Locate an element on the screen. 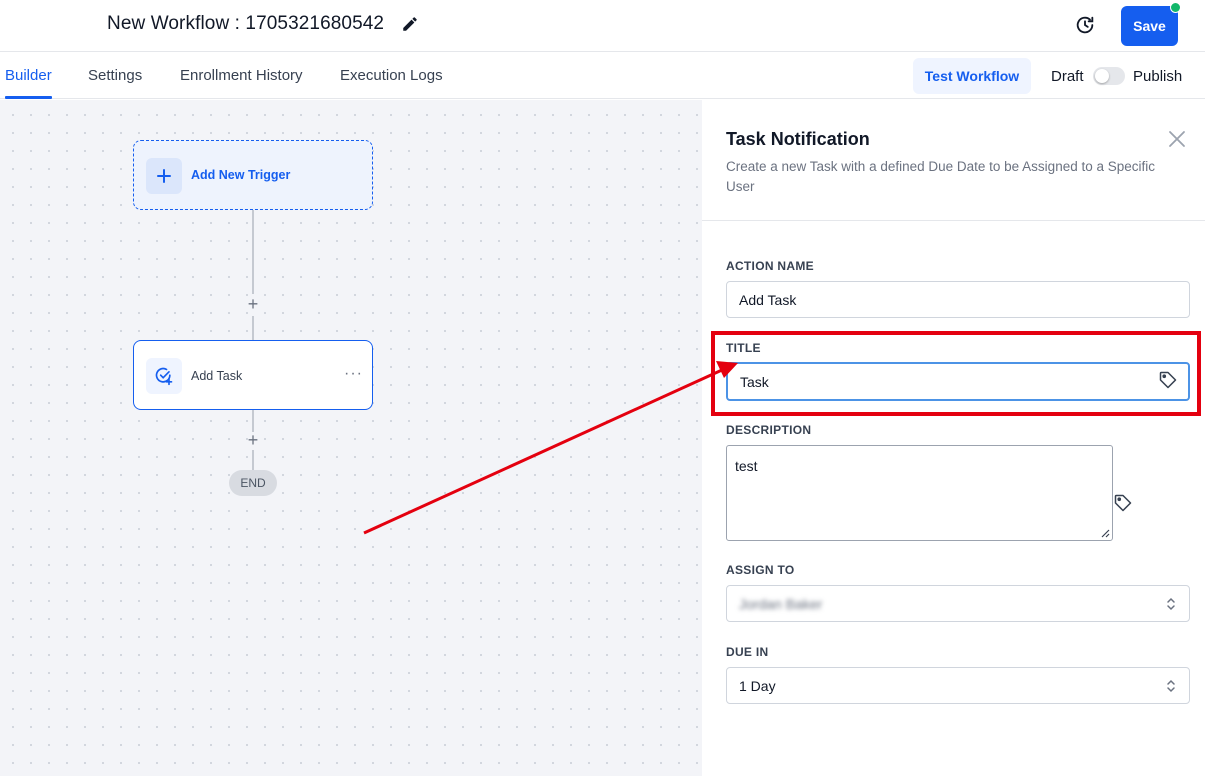 The width and height of the screenshot is (1205, 776). add-trigger-node: Add New Trigger is located at coordinates (253, 175).